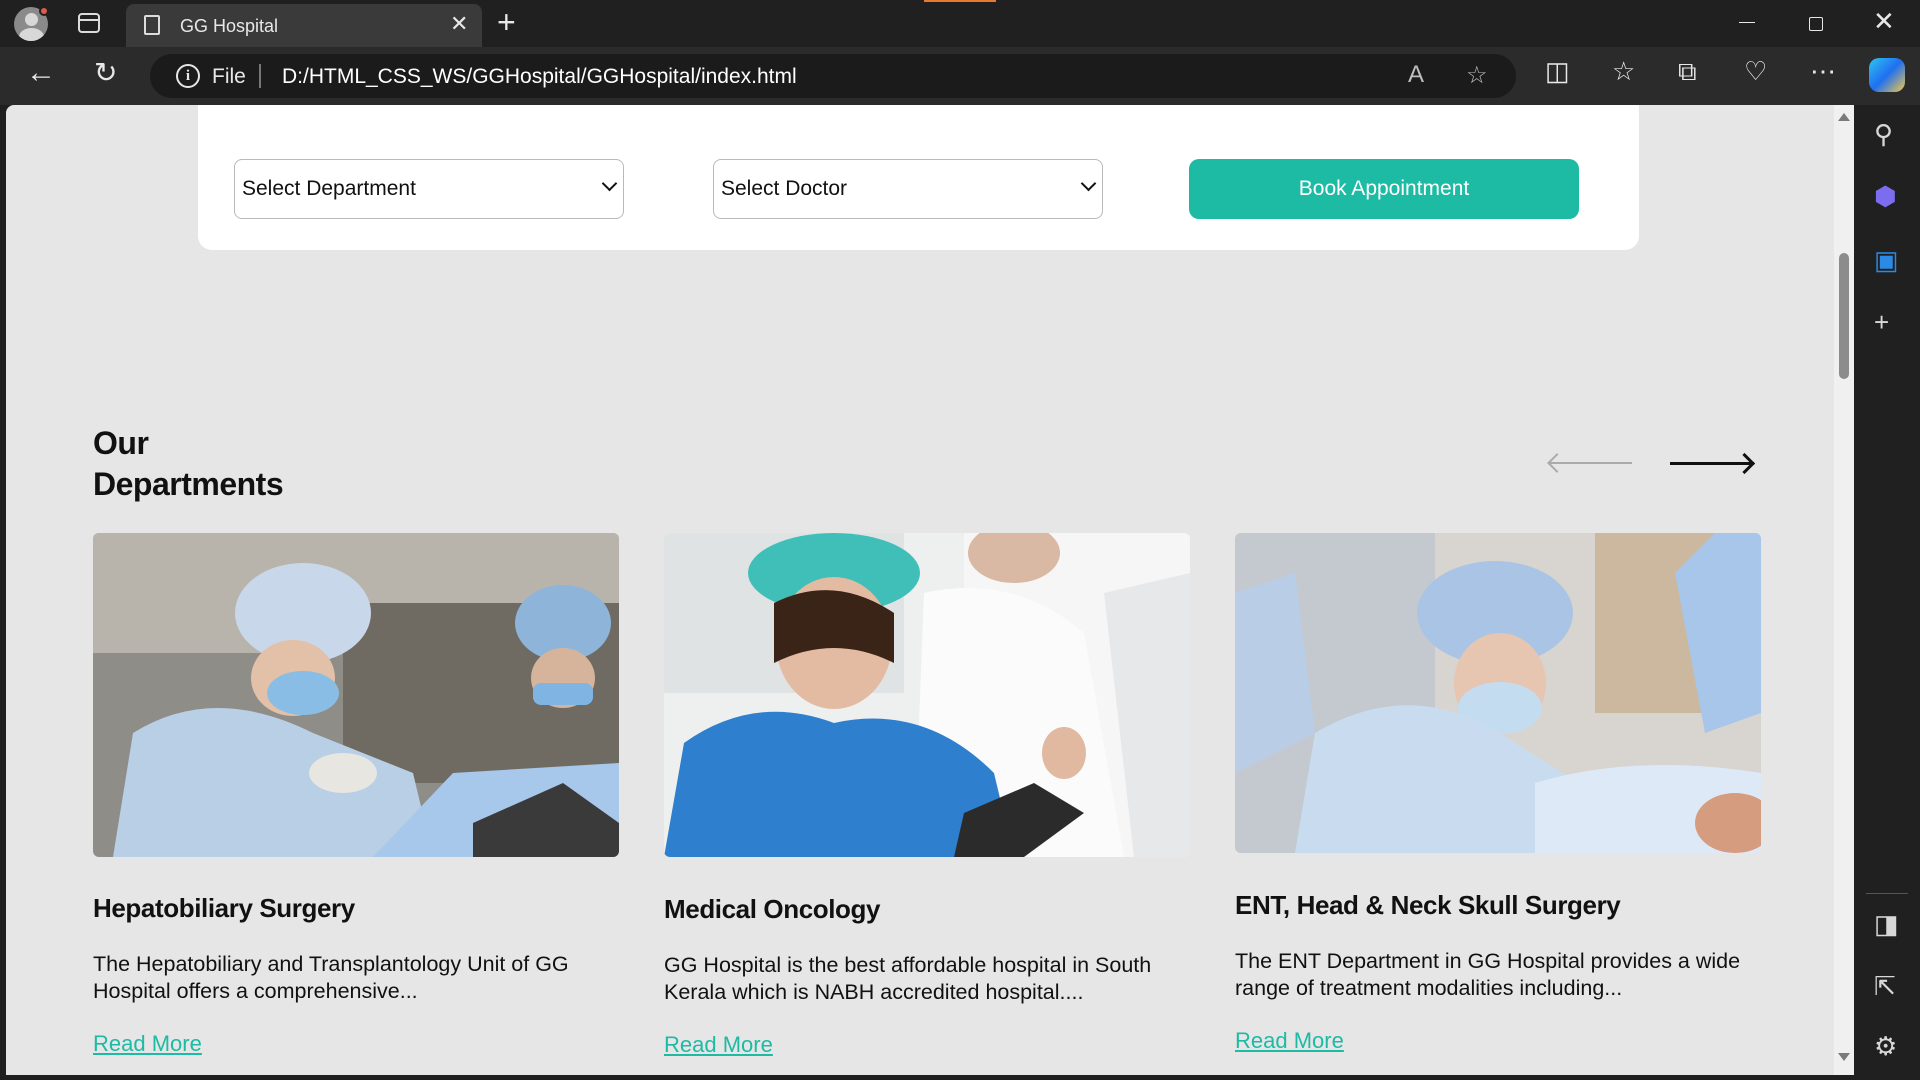  I want to click on drag-accent, so click(960, 1).